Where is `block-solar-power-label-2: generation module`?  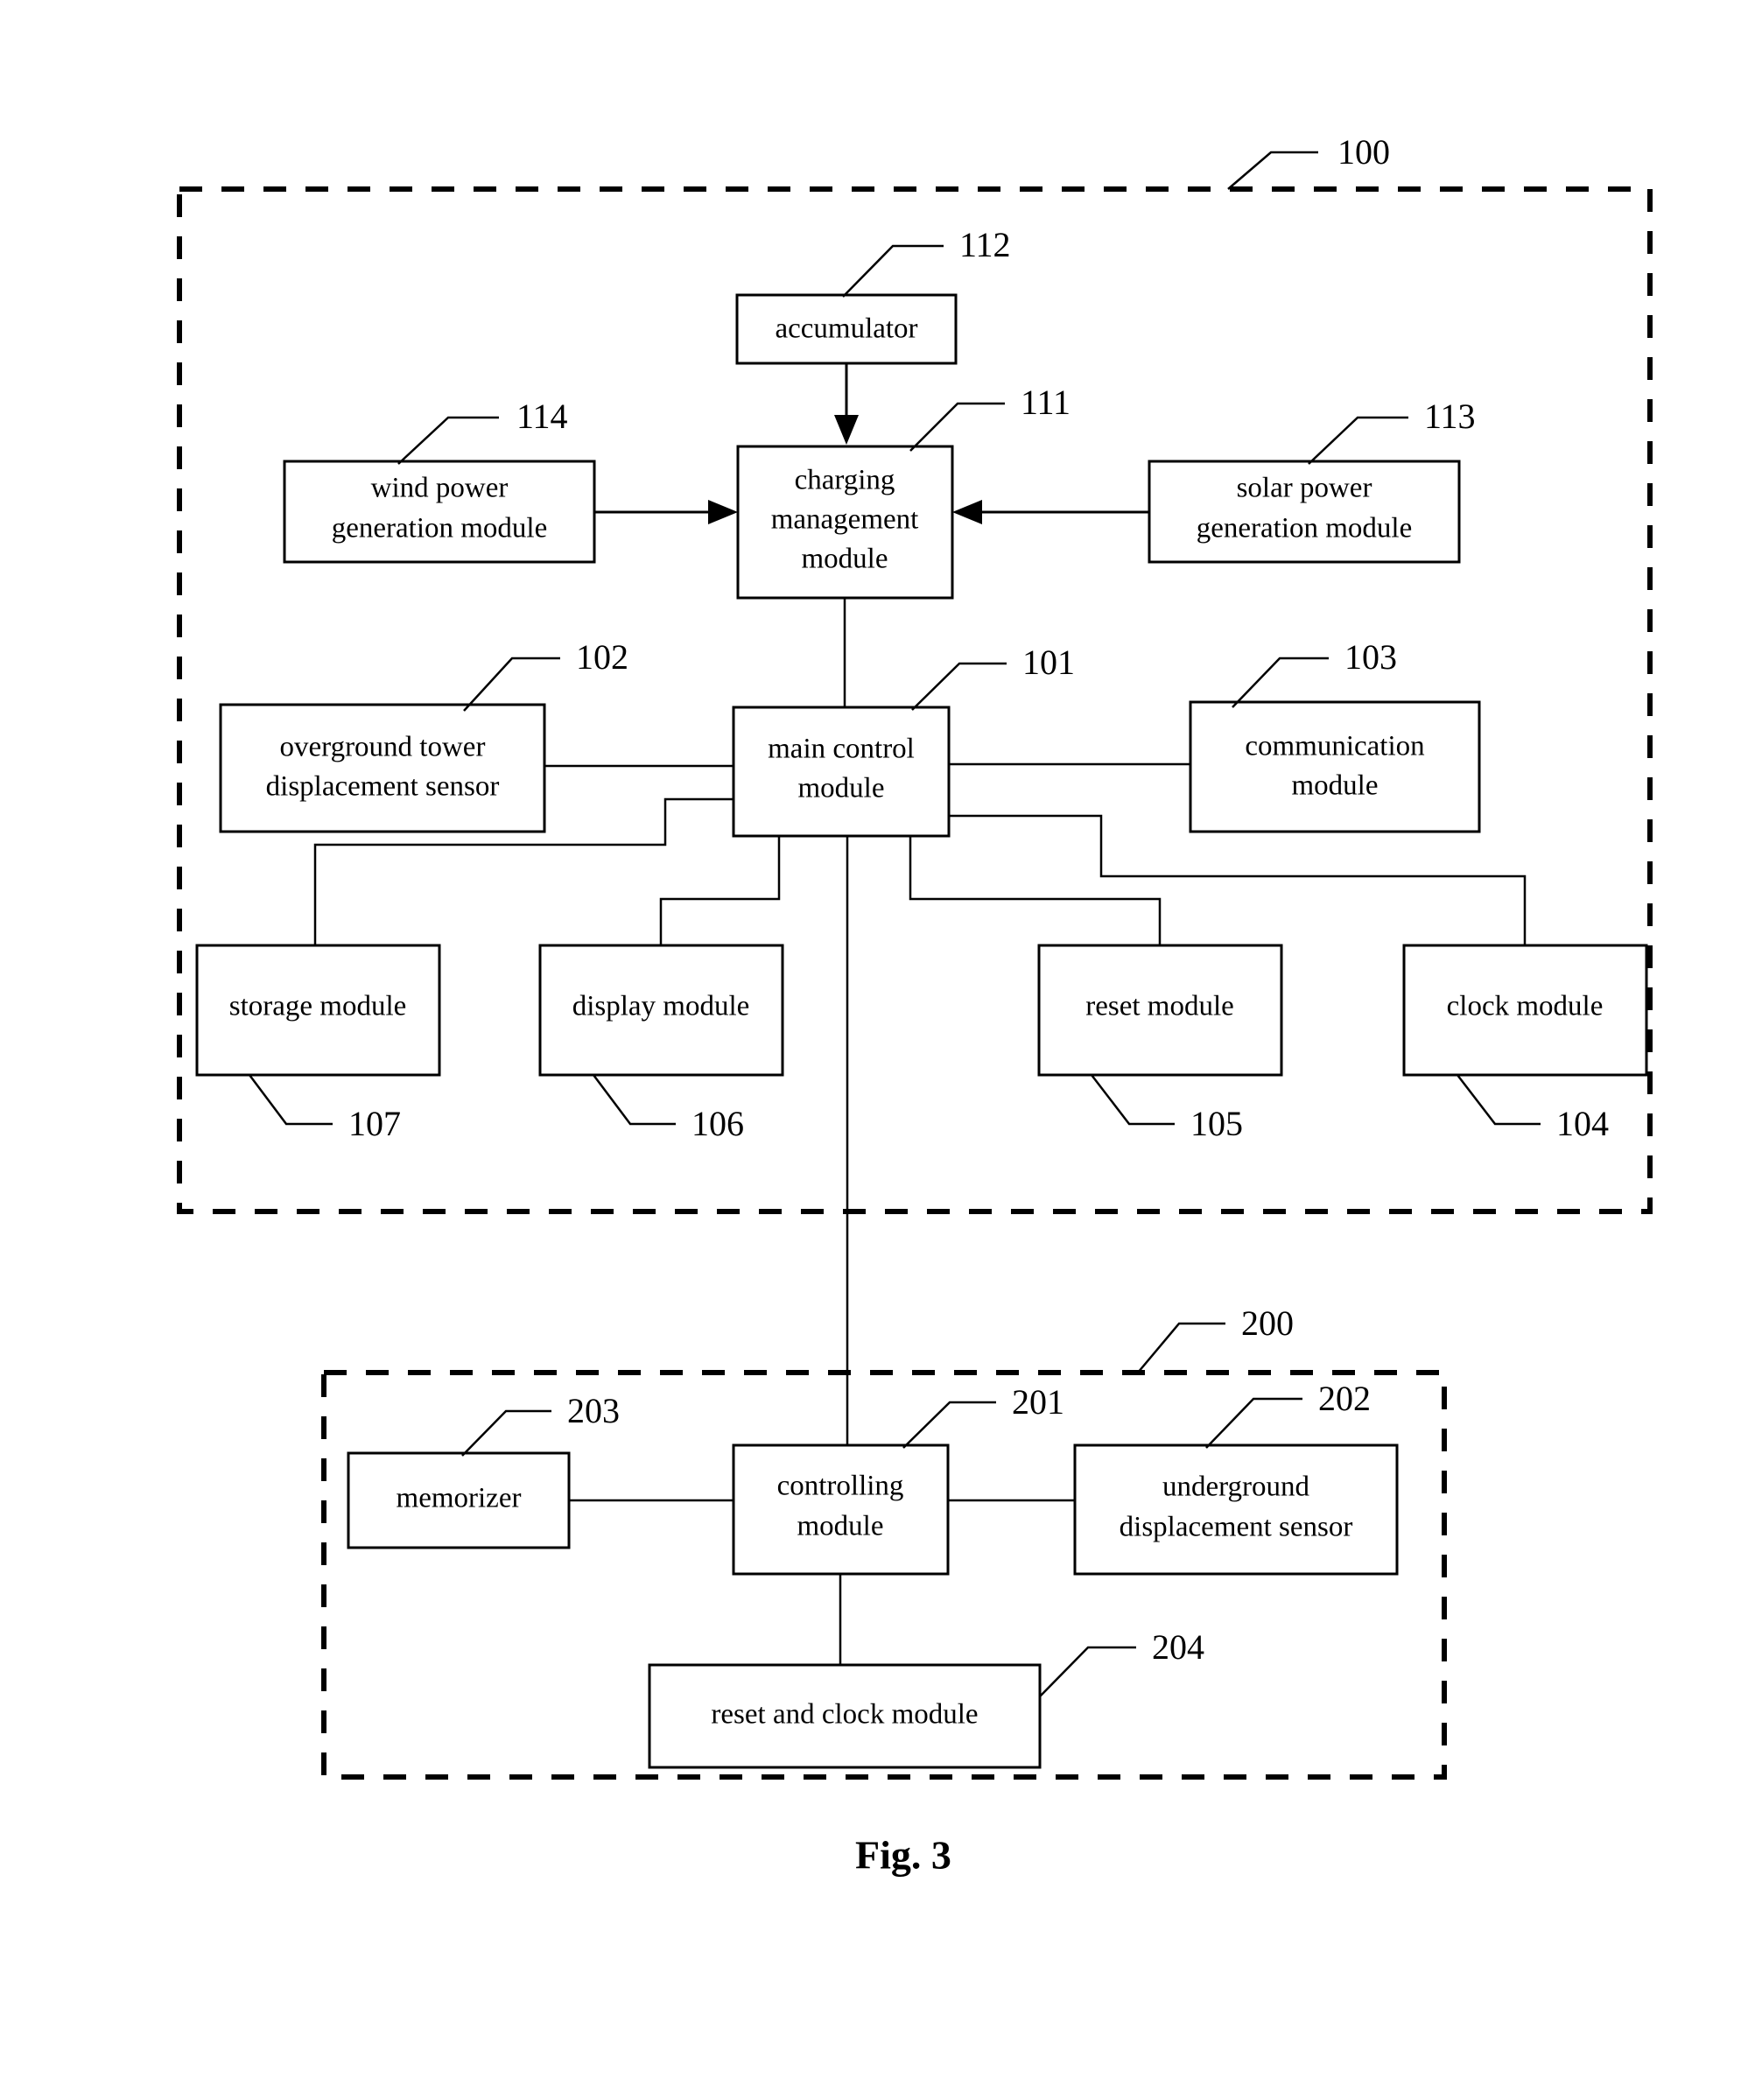 block-solar-power-label-2: generation module is located at coordinates (1305, 528).